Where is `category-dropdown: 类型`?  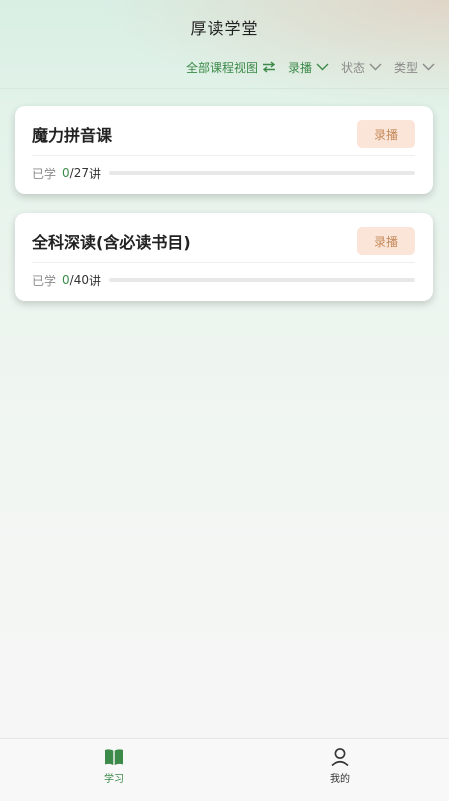 category-dropdown: 类型 is located at coordinates (414, 67).